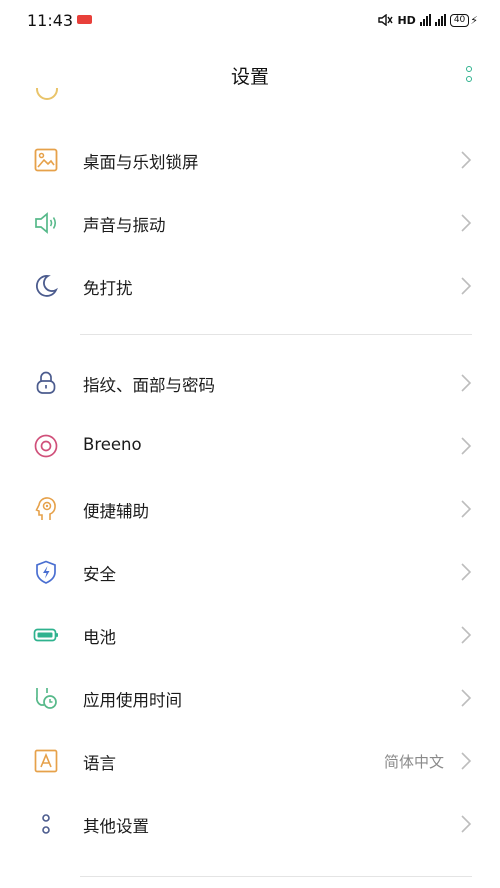 This screenshot has width=500, height=888. I want to click on battery-icon, so click(45, 635).